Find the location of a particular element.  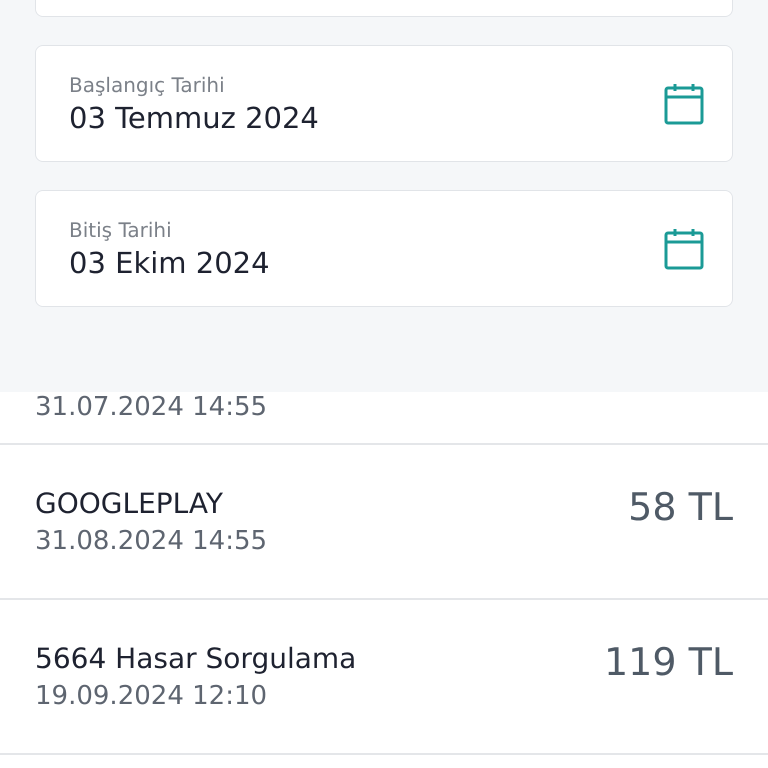

transaction-amount: 58 TL is located at coordinates (680, 506).